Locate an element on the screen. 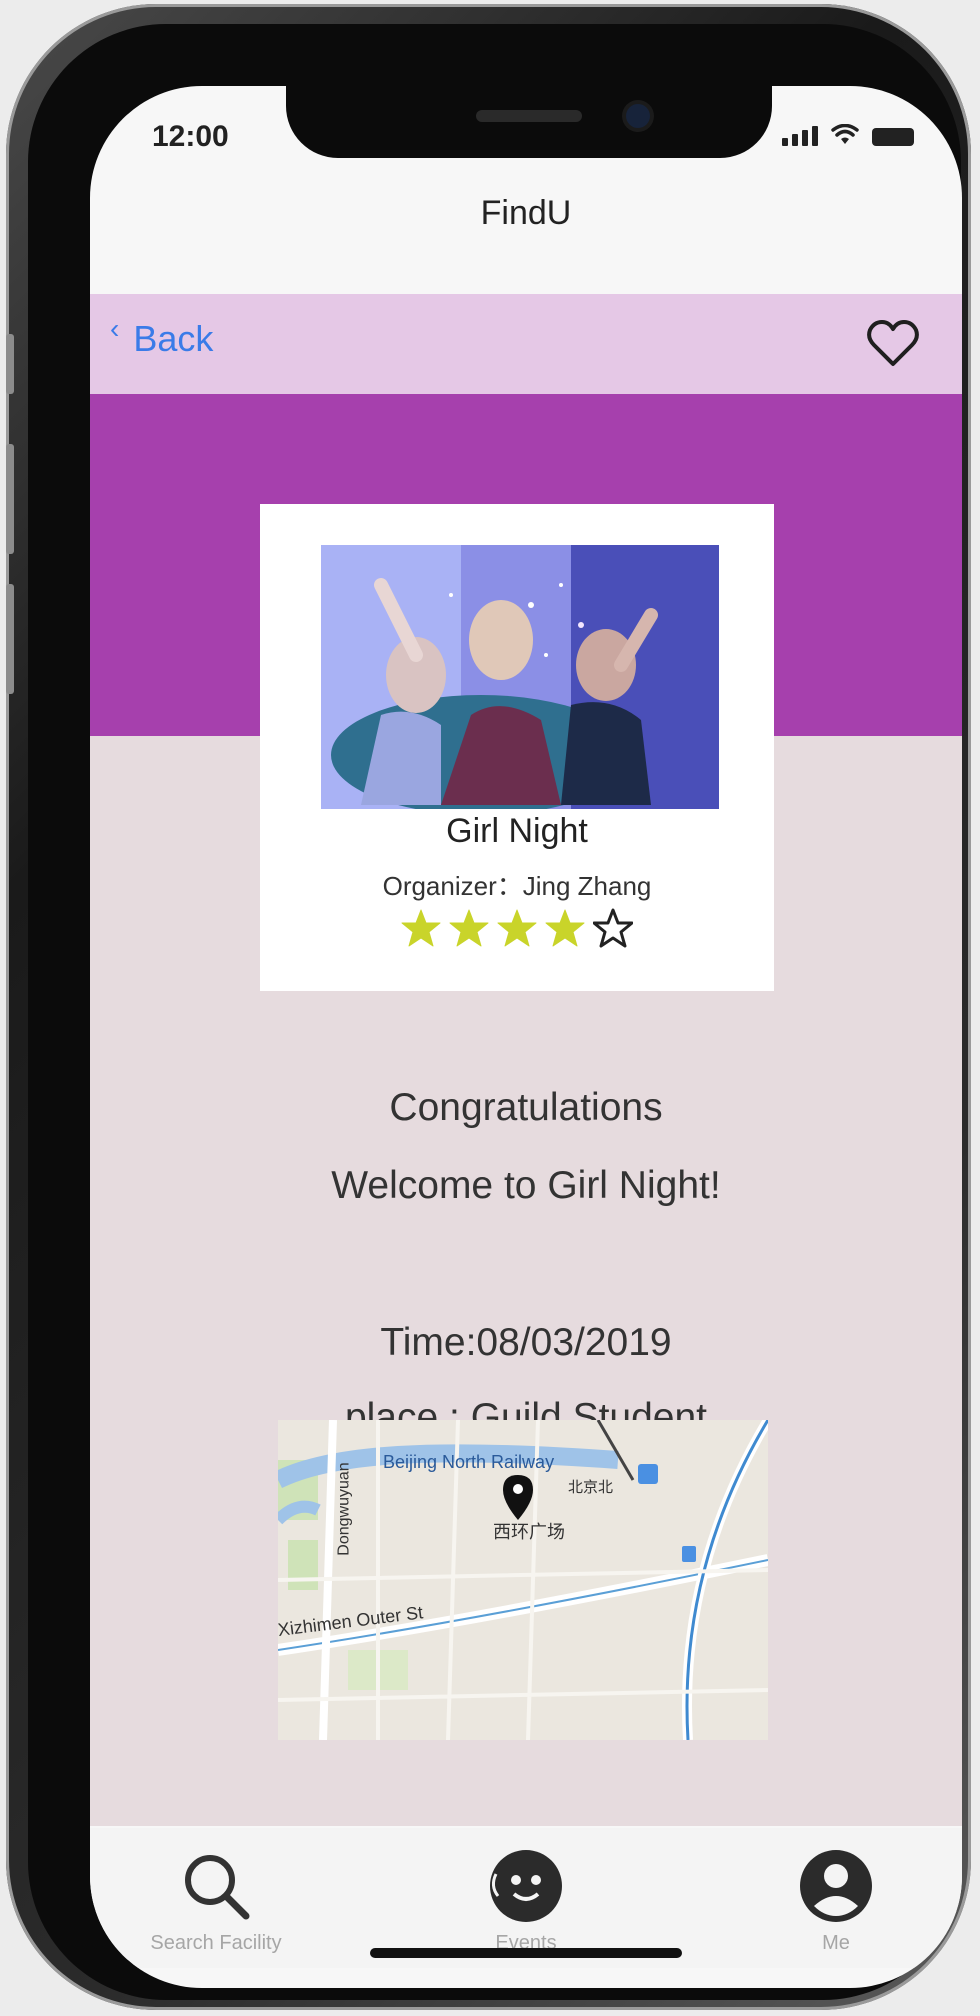 The image size is (980, 2016). volume-up-button is located at coordinates (10, 499).